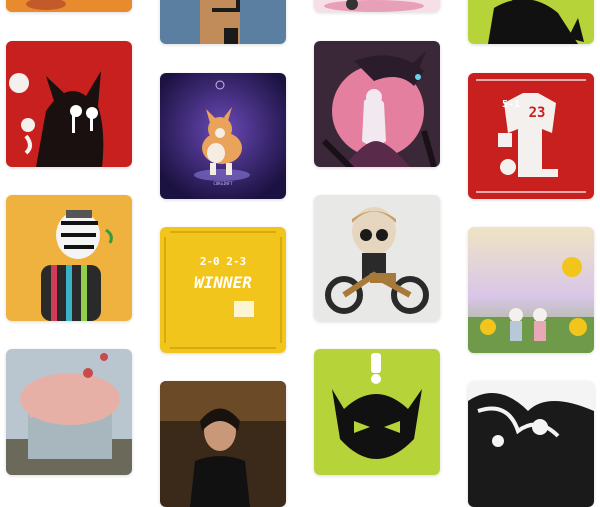 Image resolution: width=600 pixels, height=507 pixels. I want to click on melting-pink-building-art, so click(69, 412).